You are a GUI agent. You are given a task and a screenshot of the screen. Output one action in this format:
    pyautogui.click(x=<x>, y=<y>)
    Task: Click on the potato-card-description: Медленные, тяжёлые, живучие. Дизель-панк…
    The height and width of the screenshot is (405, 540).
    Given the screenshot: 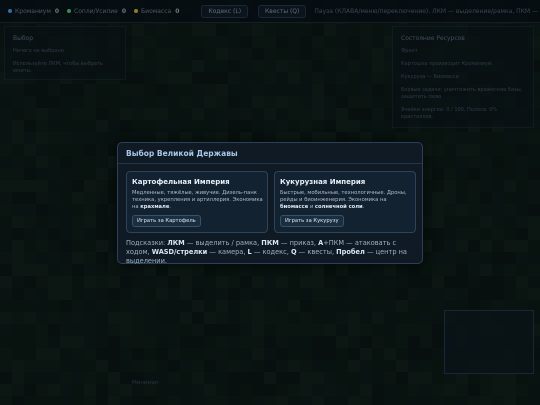 What is the action you would take?
    pyautogui.click(x=197, y=200)
    